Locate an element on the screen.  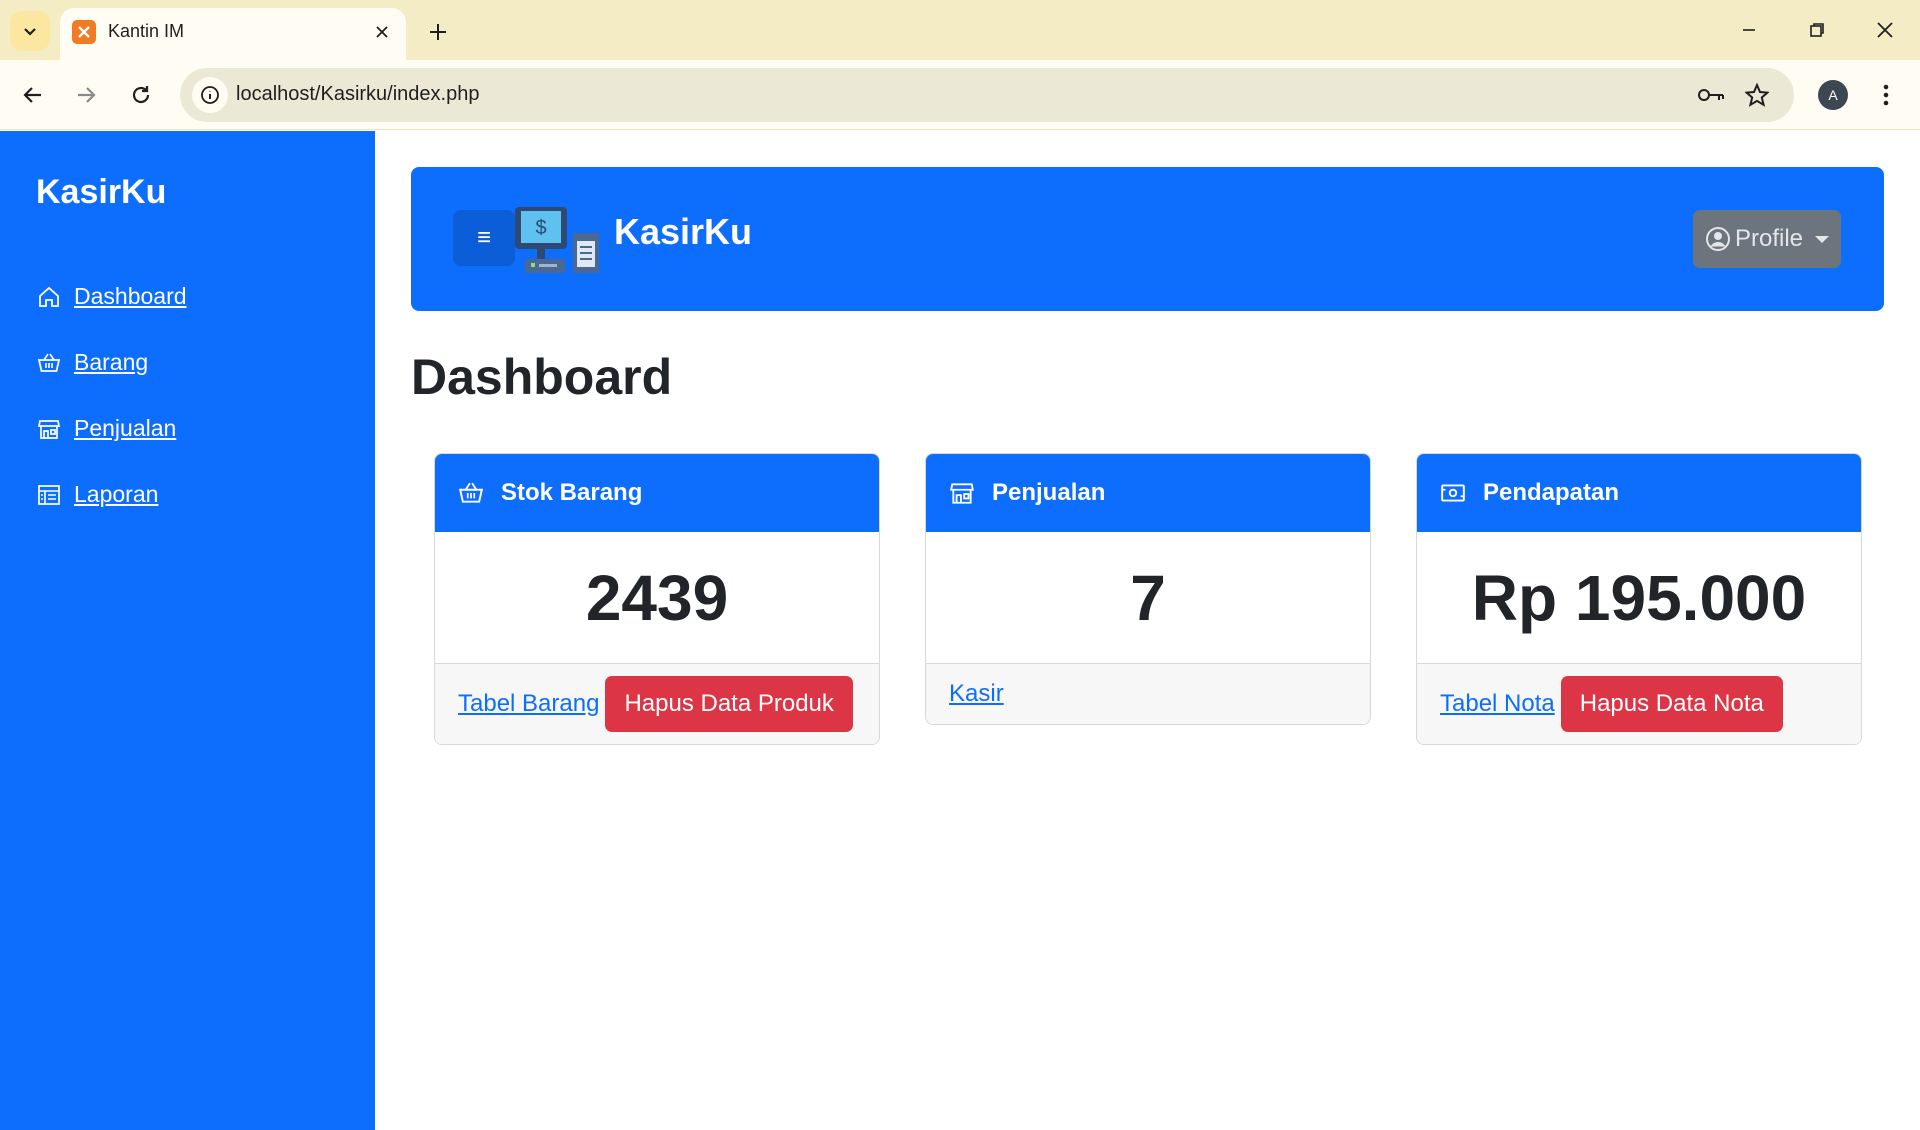
home-icon is located at coordinates (49, 297).